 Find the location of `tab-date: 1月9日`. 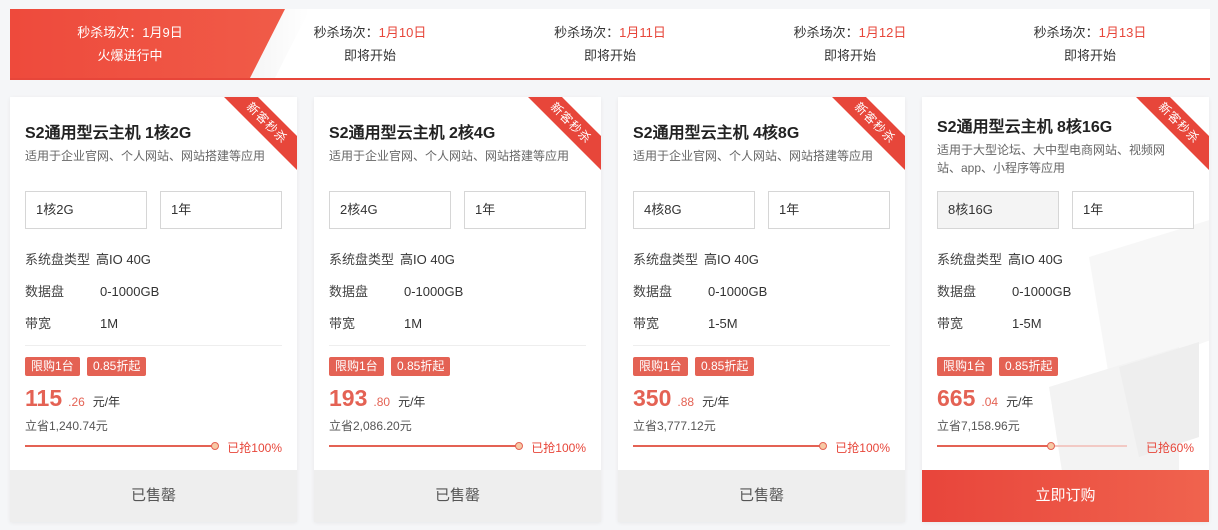

tab-date: 1月9日 is located at coordinates (162, 32).